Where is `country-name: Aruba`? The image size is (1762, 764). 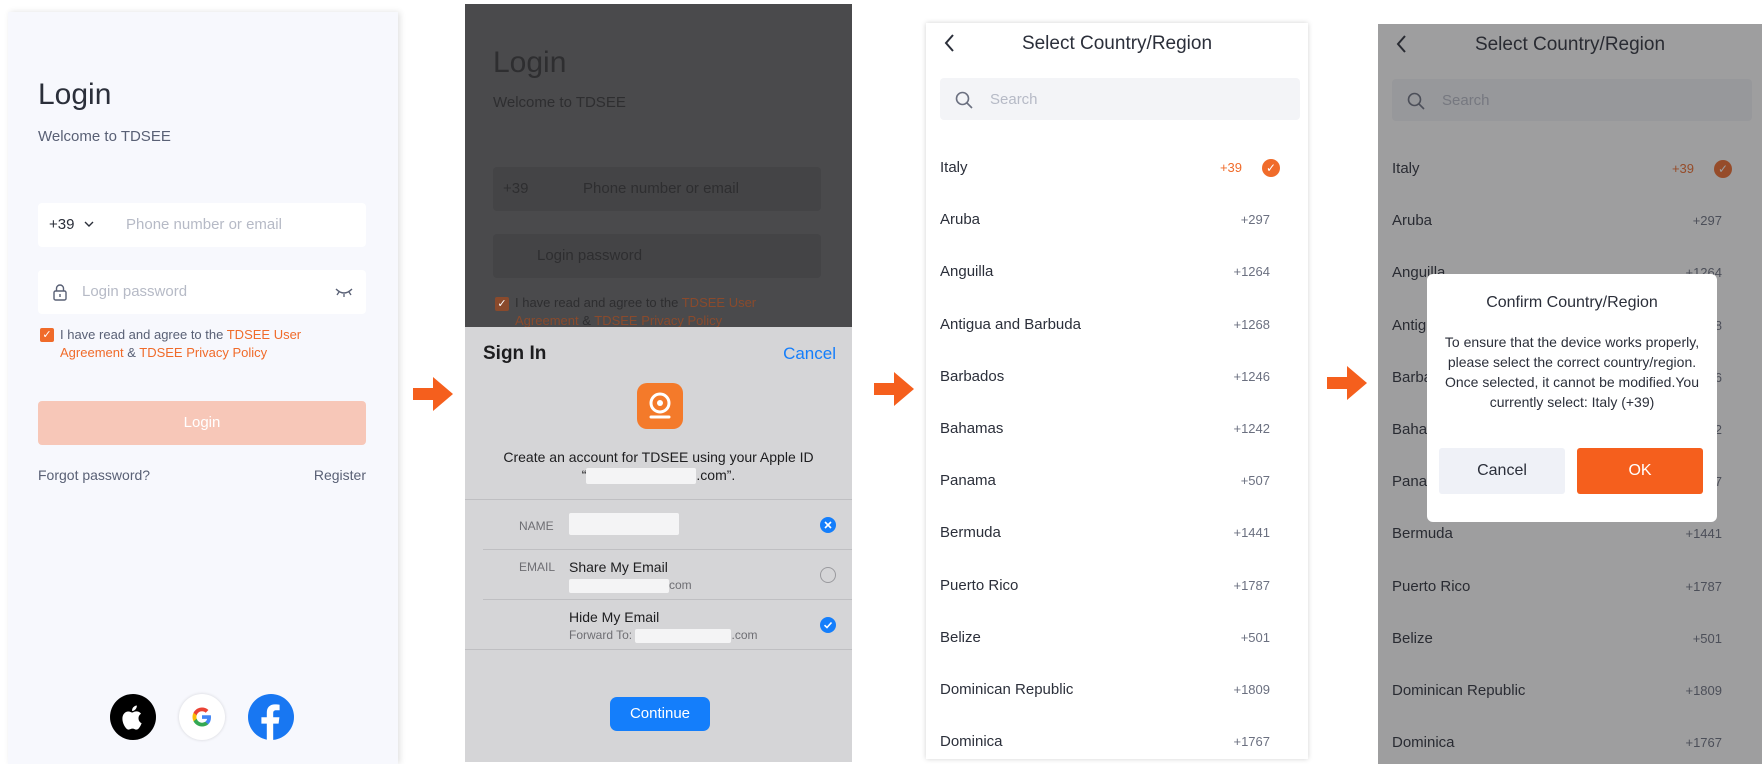
country-name: Aruba is located at coordinates (960, 220).